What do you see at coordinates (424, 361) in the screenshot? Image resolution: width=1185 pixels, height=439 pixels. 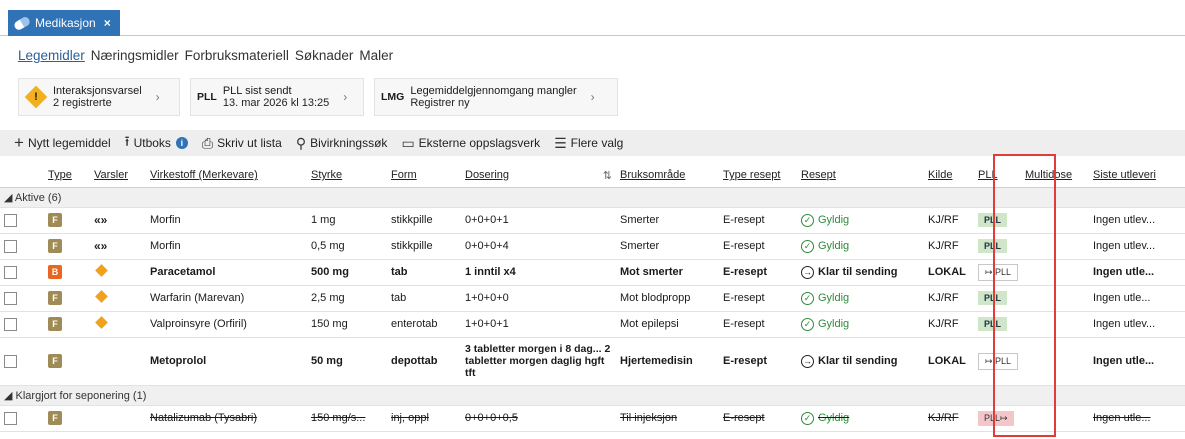 I see `form-cell: depottab` at bounding box center [424, 361].